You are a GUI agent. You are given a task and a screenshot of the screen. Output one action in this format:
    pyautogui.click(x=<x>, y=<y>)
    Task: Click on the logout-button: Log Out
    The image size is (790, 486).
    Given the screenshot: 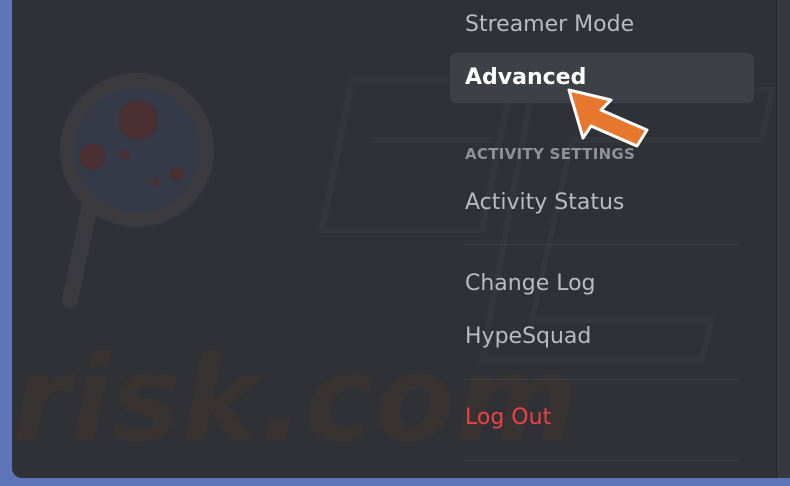 What is the action you would take?
    pyautogui.click(x=602, y=418)
    